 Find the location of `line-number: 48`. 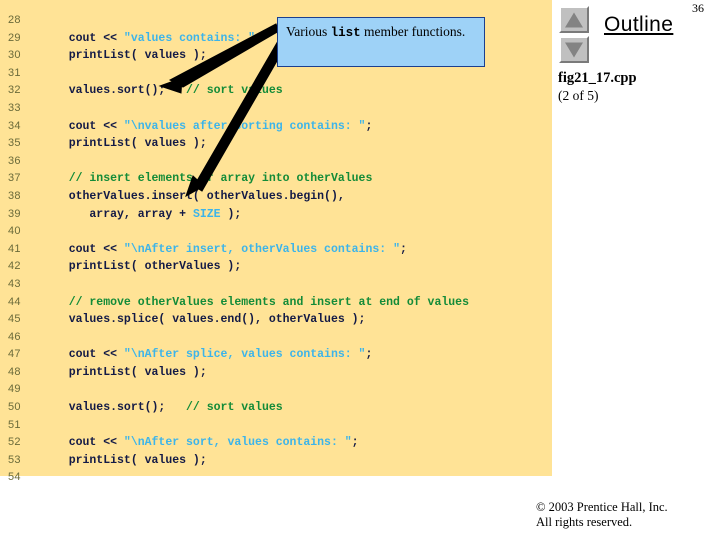

line-number: 48 is located at coordinates (14, 371).